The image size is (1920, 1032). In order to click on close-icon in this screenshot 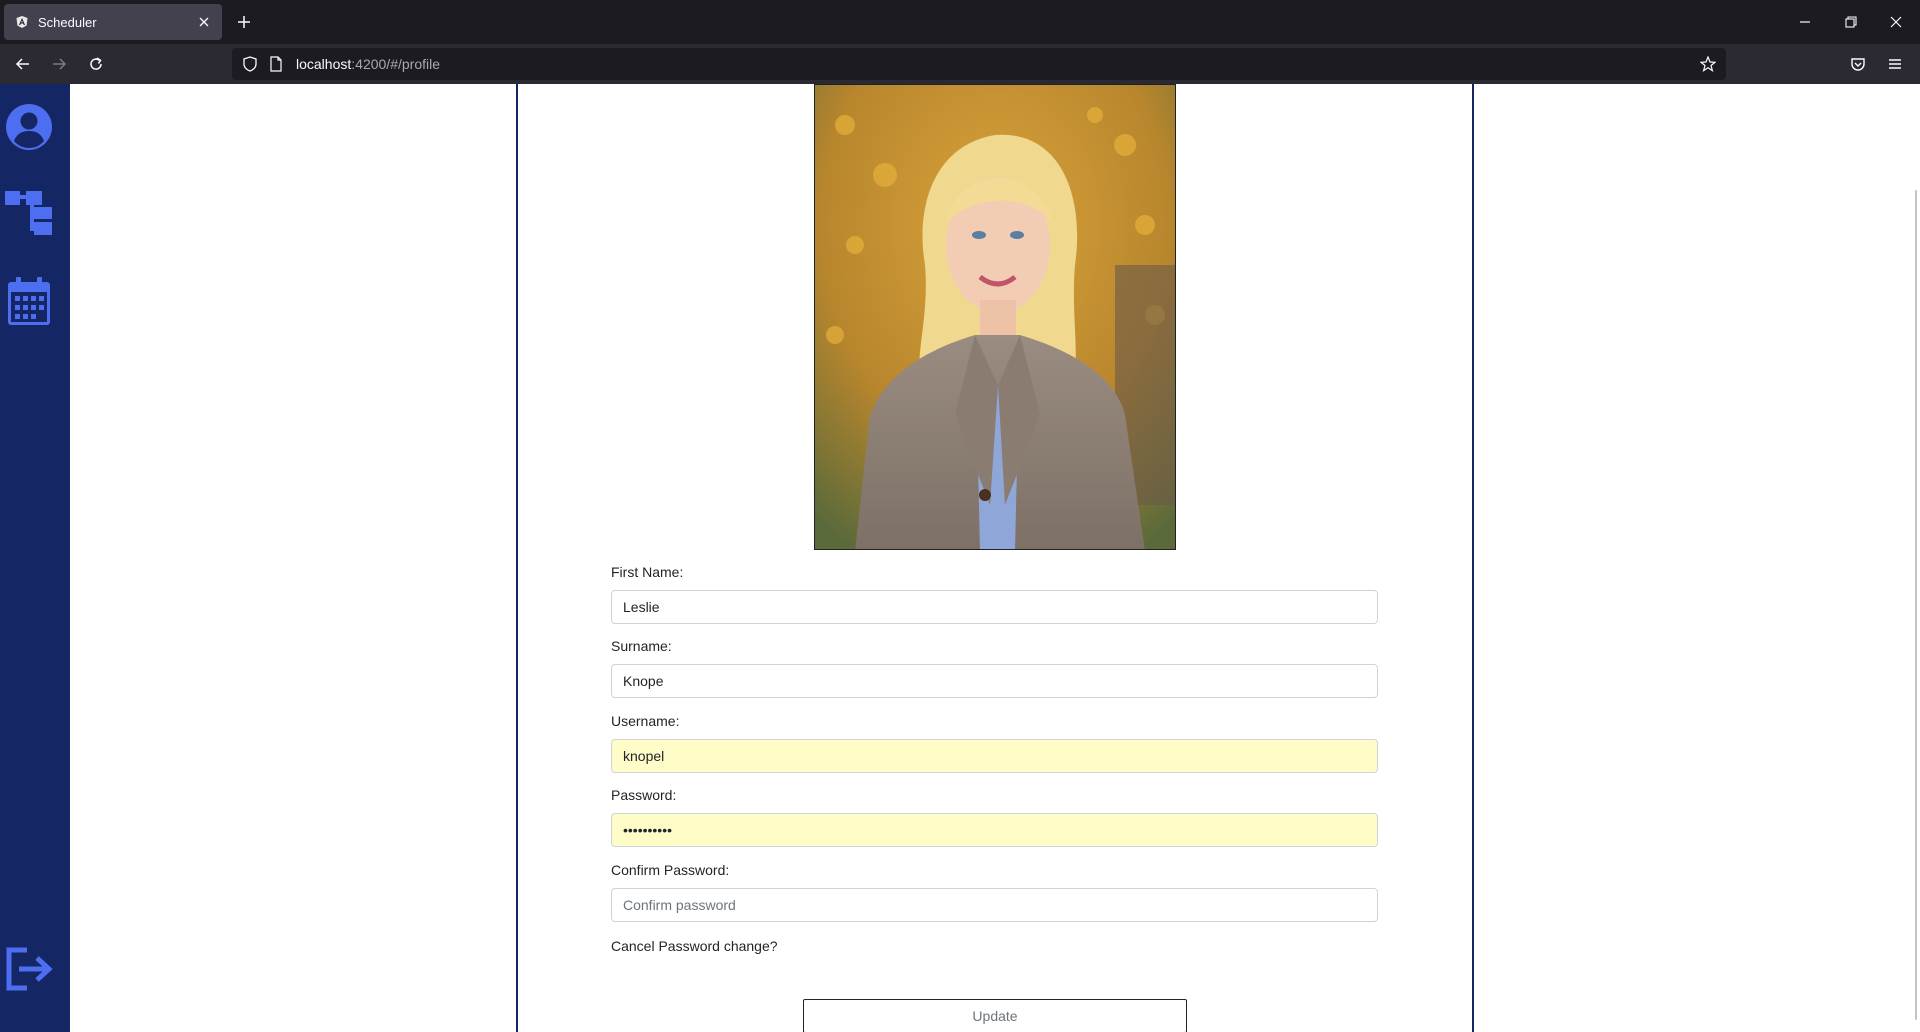, I will do `click(204, 22)`.